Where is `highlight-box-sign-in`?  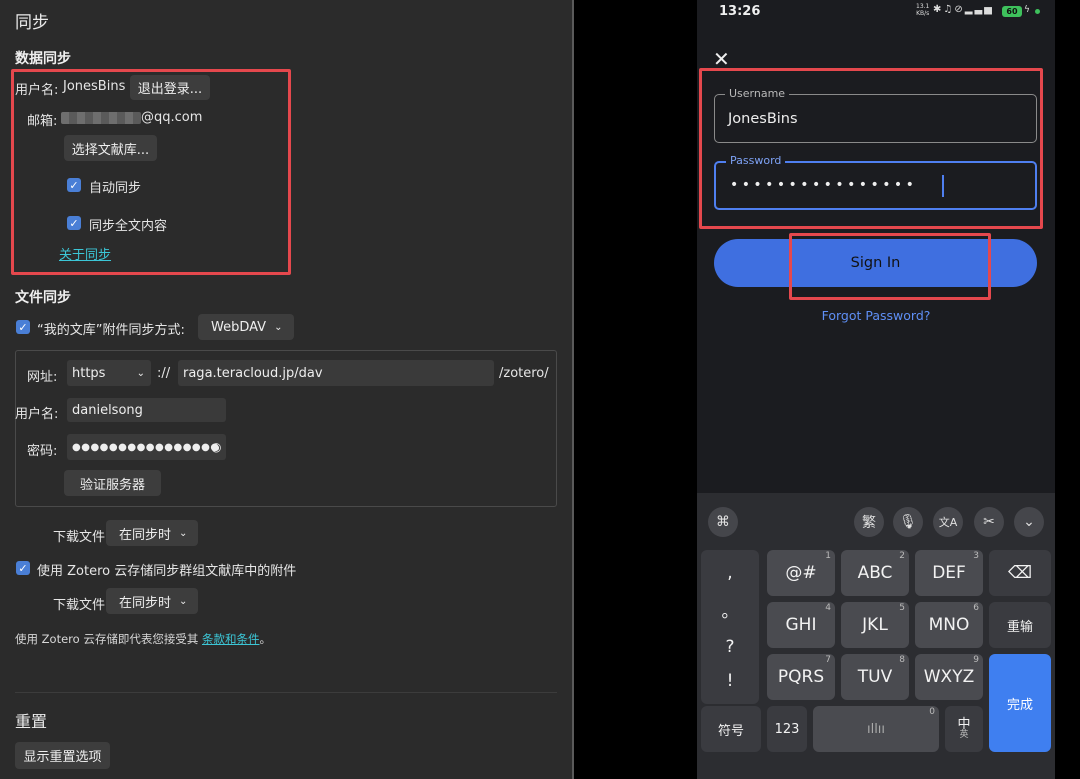 highlight-box-sign-in is located at coordinates (890, 266).